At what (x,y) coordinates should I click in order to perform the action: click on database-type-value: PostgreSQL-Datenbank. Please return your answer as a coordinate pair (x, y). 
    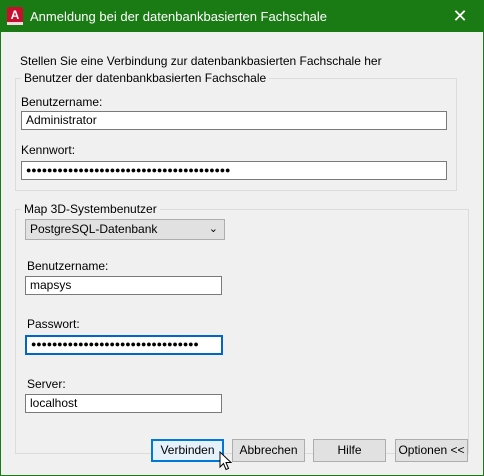
    Looking at the image, I should click on (94, 229).